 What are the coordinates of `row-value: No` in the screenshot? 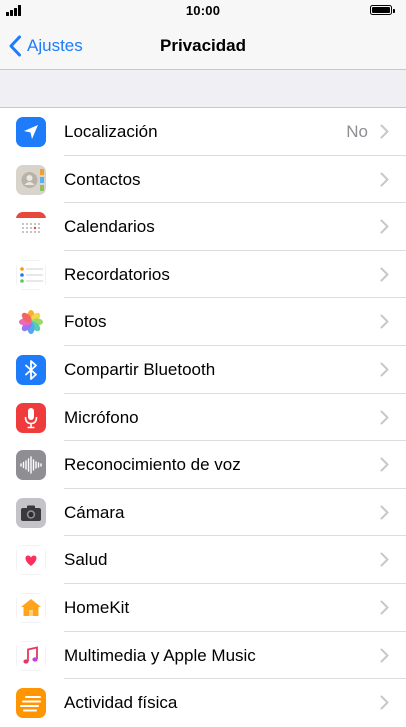 It's located at (357, 131).